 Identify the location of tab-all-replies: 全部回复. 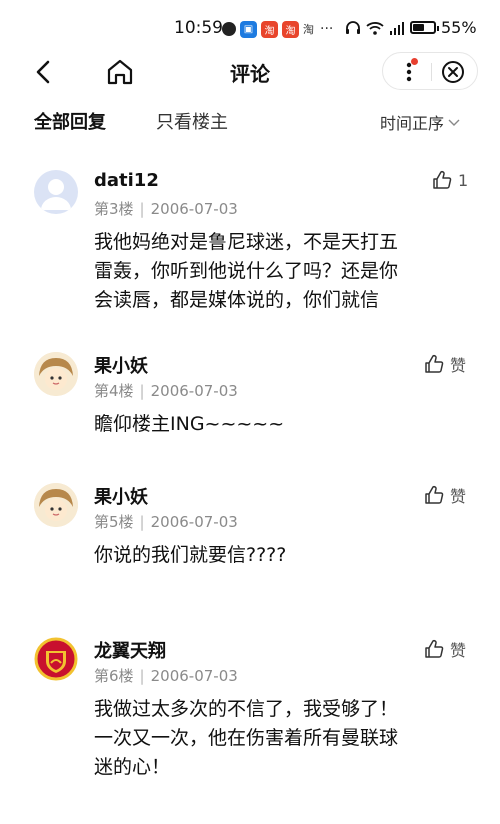
(70, 121).